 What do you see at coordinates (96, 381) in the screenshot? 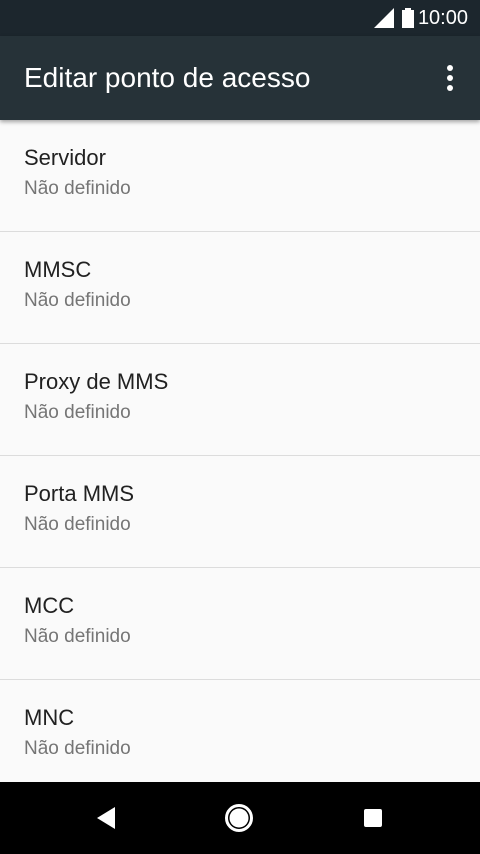
I see `item-title: Proxy de MMS` at bounding box center [96, 381].